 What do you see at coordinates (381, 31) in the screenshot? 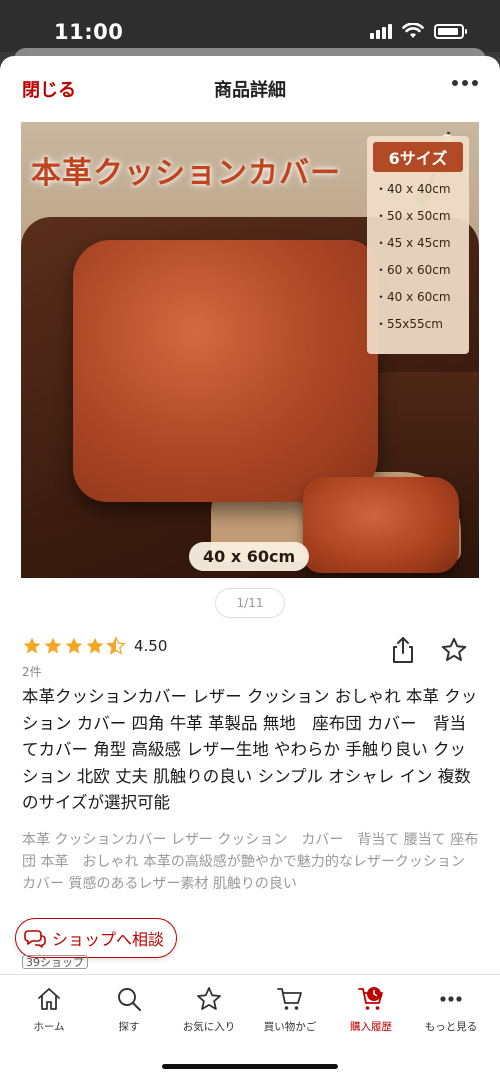
I see `cellular-signal-icon` at bounding box center [381, 31].